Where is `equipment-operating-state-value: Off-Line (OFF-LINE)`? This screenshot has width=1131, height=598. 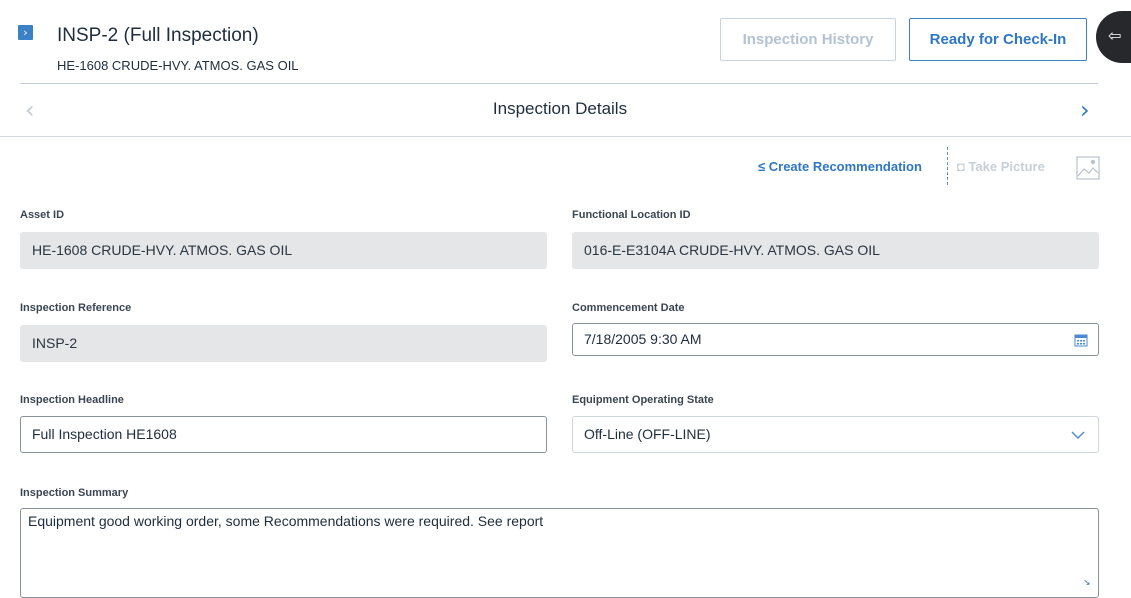
equipment-operating-state-value: Off-Line (OFF-LINE) is located at coordinates (647, 434).